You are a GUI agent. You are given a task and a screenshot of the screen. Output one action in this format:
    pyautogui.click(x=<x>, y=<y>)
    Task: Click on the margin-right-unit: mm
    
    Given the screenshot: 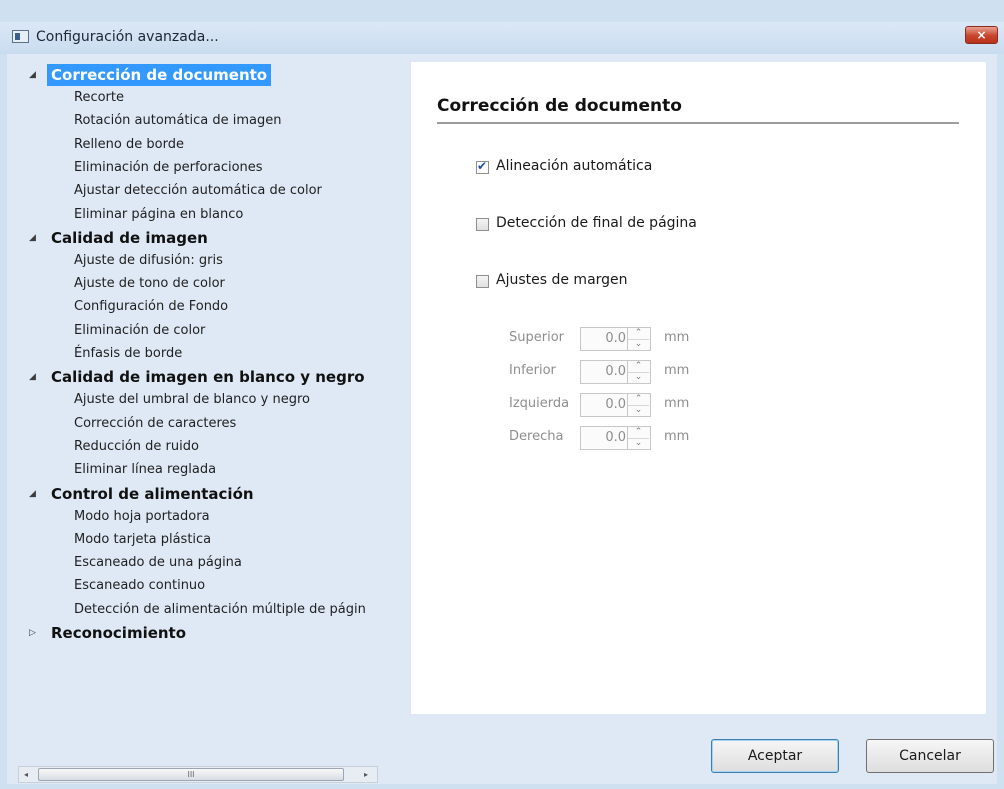 What is the action you would take?
    pyautogui.click(x=677, y=436)
    